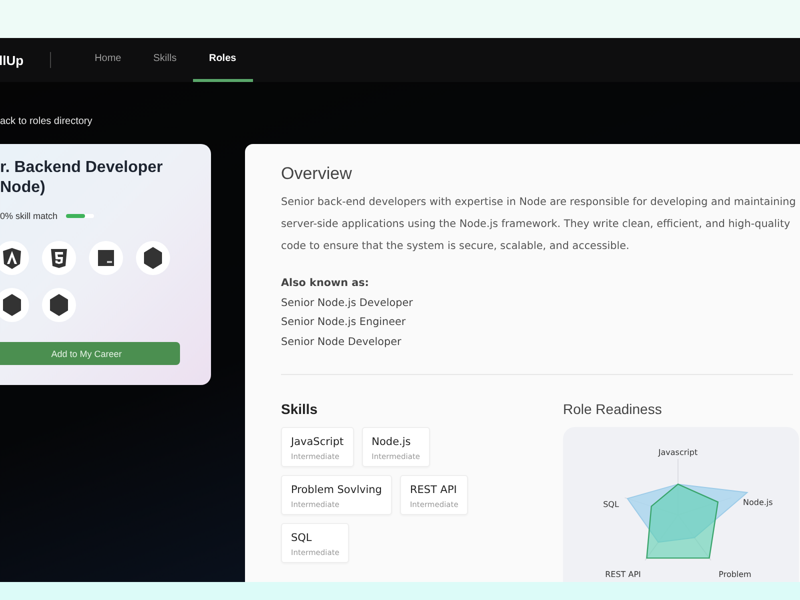  What do you see at coordinates (82, 178) in the screenshot?
I see `role-title: r. Backend Developer Node)` at bounding box center [82, 178].